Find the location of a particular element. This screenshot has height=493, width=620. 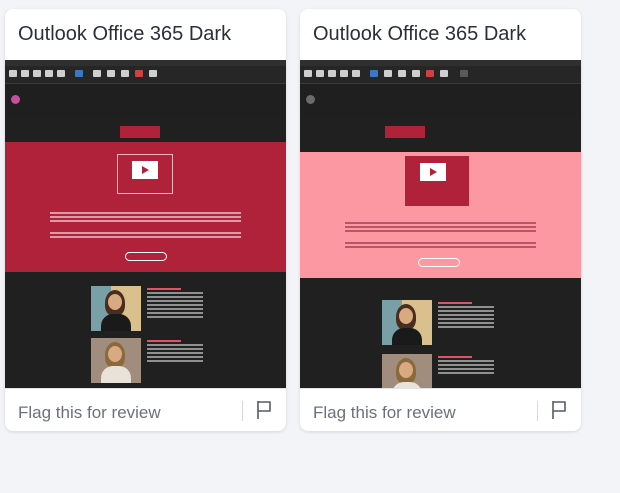

meeting-icon is located at coordinates (61, 73).